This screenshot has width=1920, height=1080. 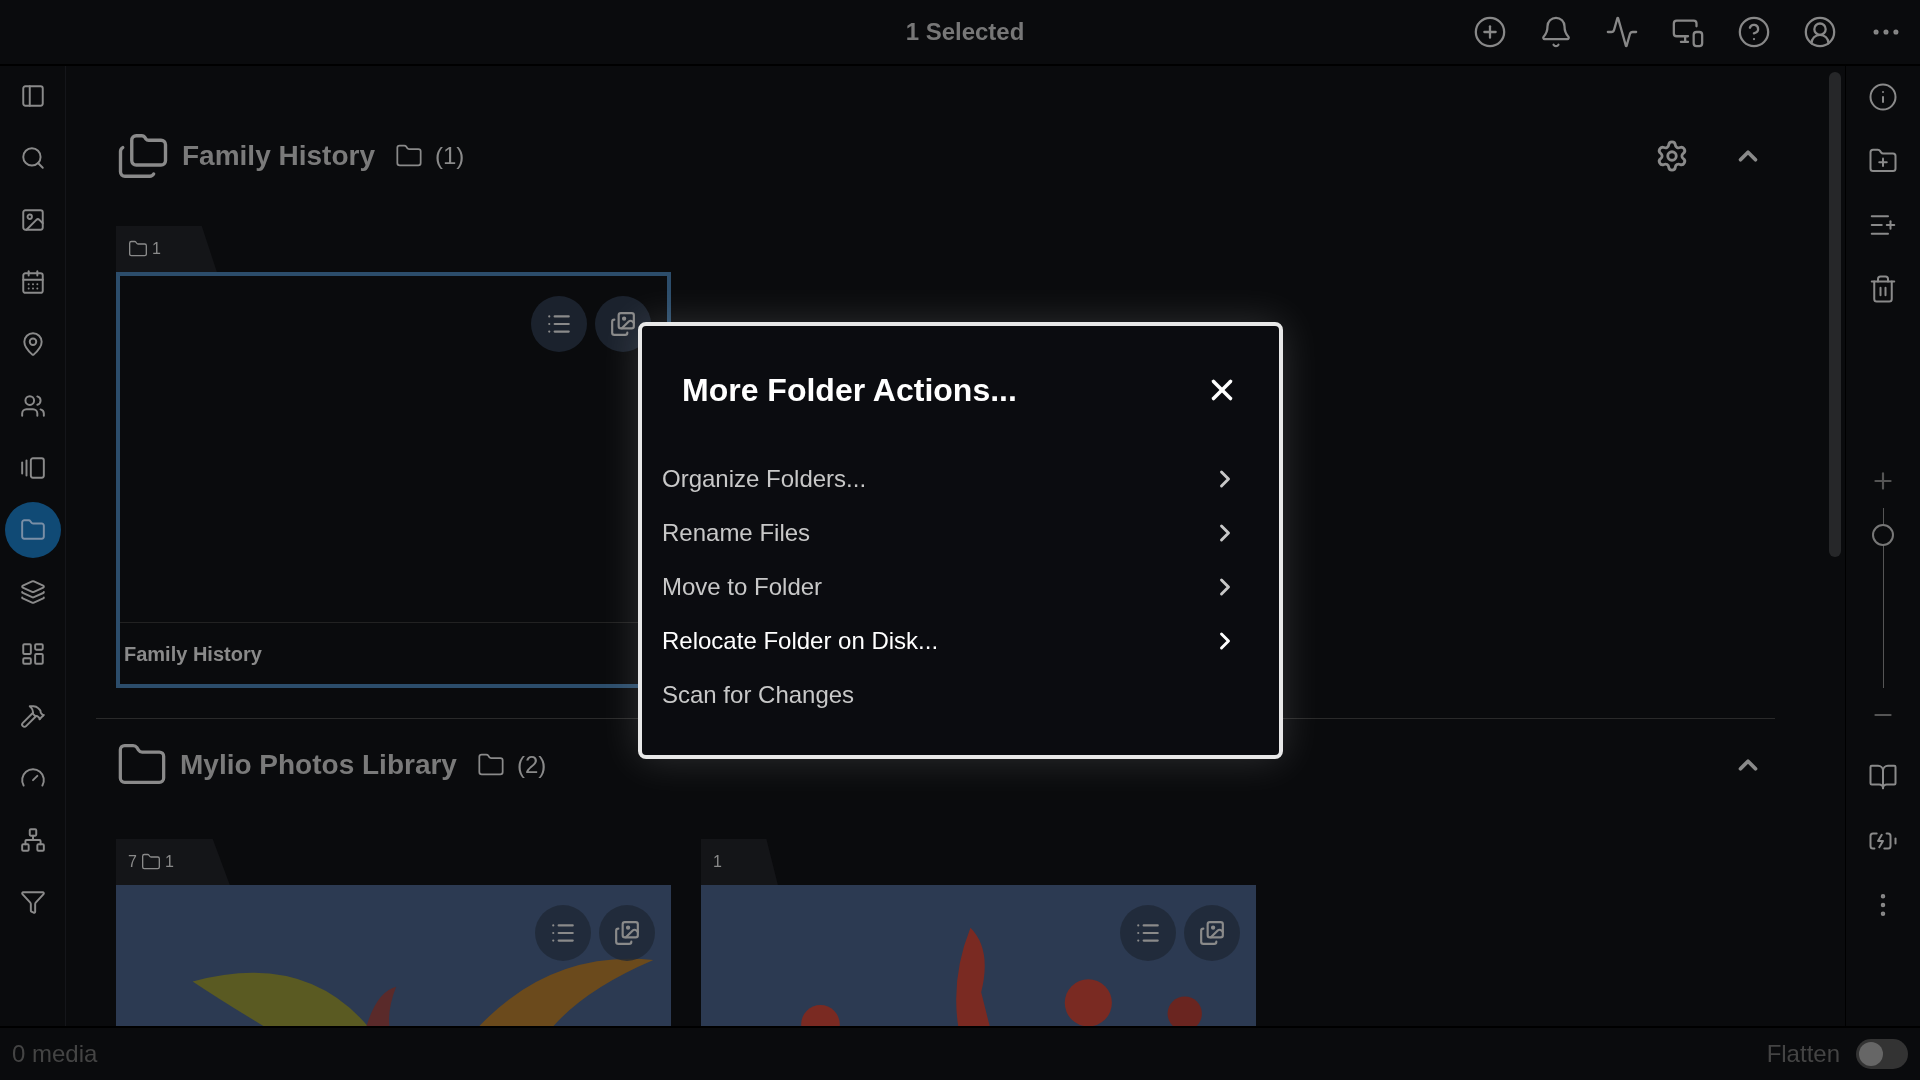 I want to click on media-count: 7, so click(x=132, y=862).